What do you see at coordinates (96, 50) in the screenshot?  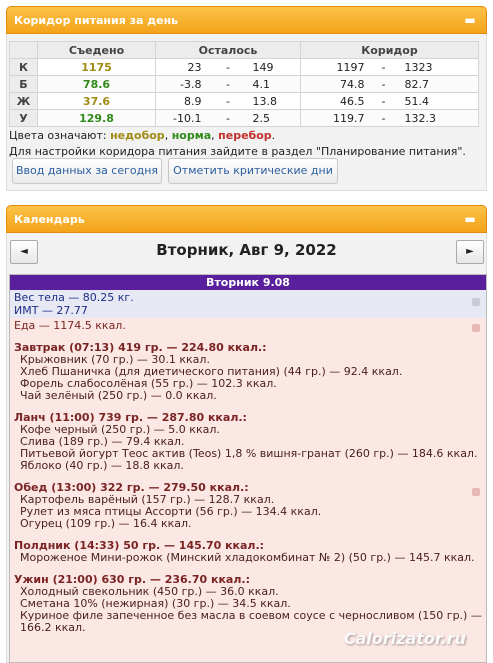 I see `table-header-eaten: Съедено` at bounding box center [96, 50].